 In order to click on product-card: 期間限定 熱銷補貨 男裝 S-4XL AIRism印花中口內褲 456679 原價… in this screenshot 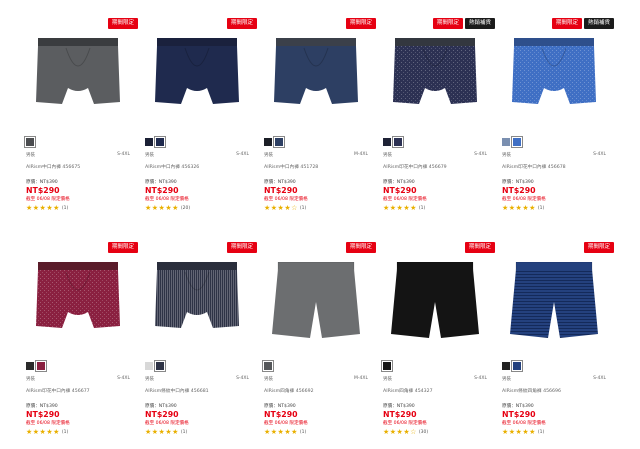, I will do `click(439, 115)`.